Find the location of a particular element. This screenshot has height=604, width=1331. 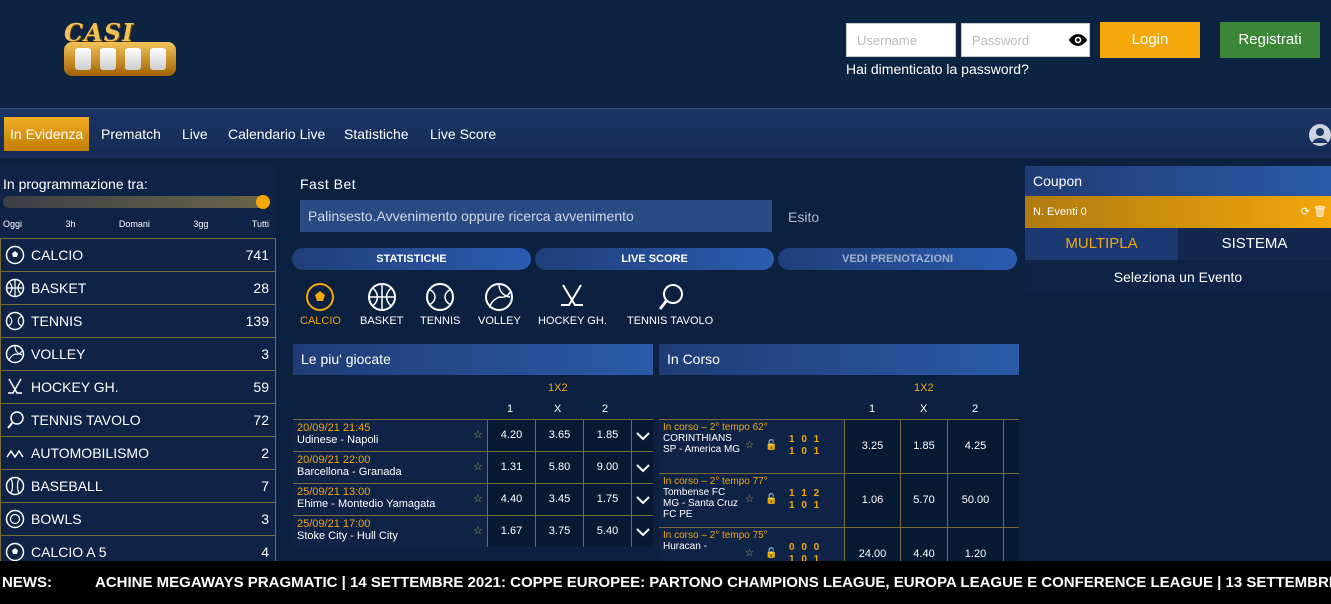

slider-knob is located at coordinates (263, 202).